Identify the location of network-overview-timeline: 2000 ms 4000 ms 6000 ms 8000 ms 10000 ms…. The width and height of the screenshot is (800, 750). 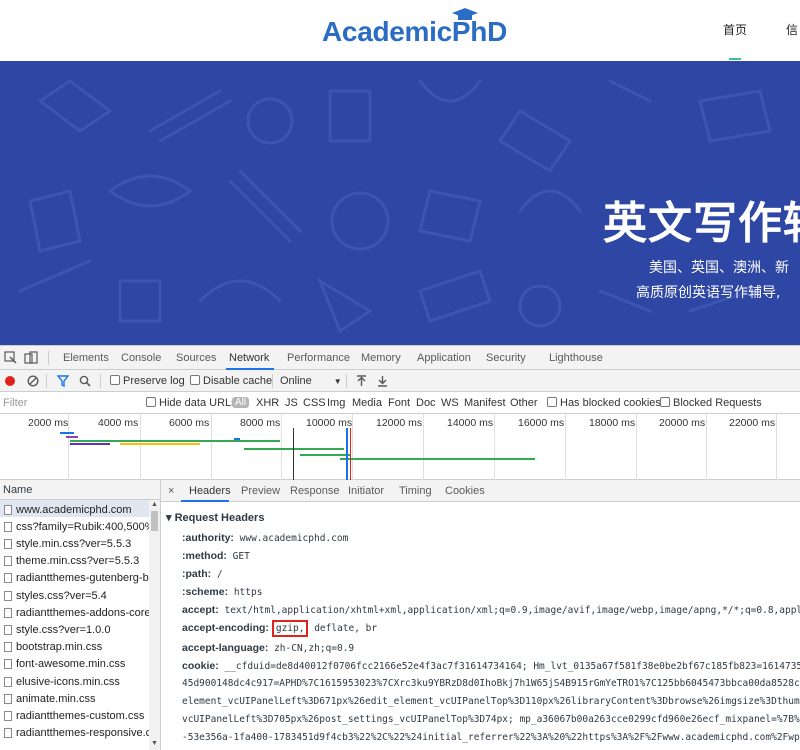
(400, 447).